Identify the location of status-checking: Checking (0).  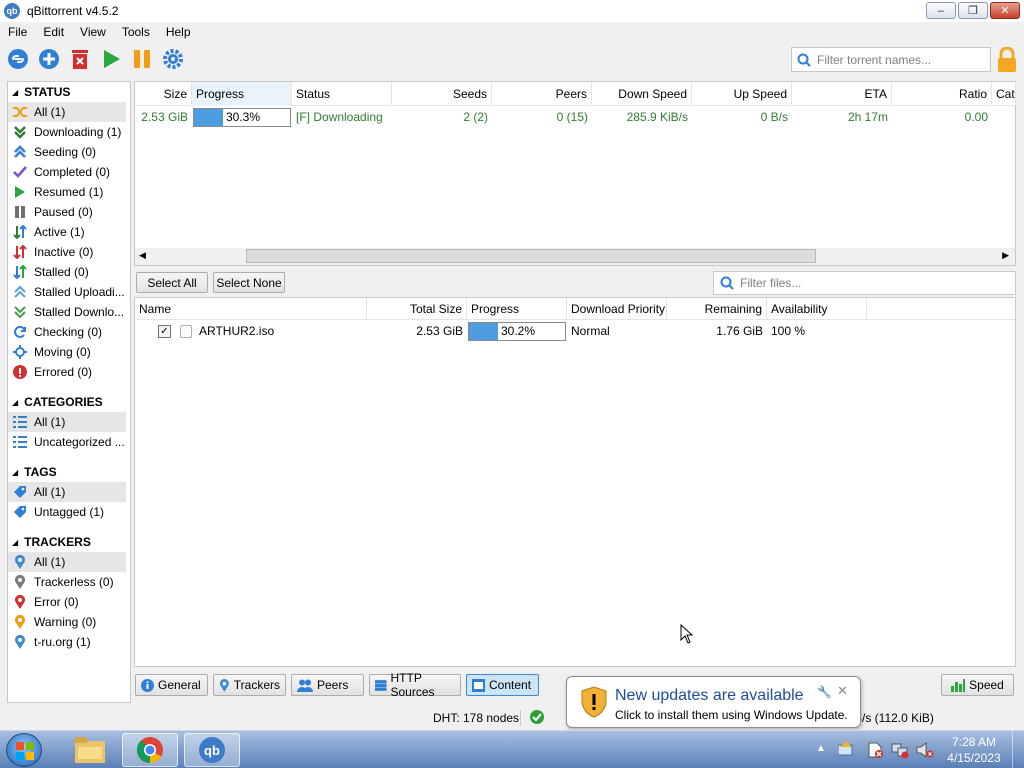
(69, 332).